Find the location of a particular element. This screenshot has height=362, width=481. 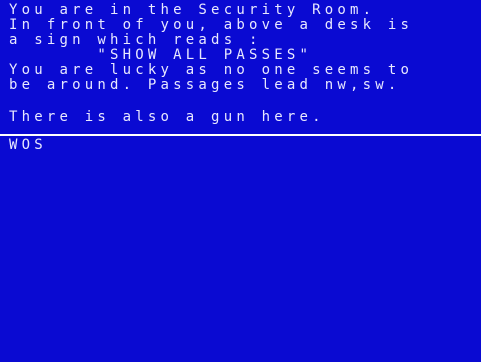

description-line: You are in the Security Room. is located at coordinates (192, 10).